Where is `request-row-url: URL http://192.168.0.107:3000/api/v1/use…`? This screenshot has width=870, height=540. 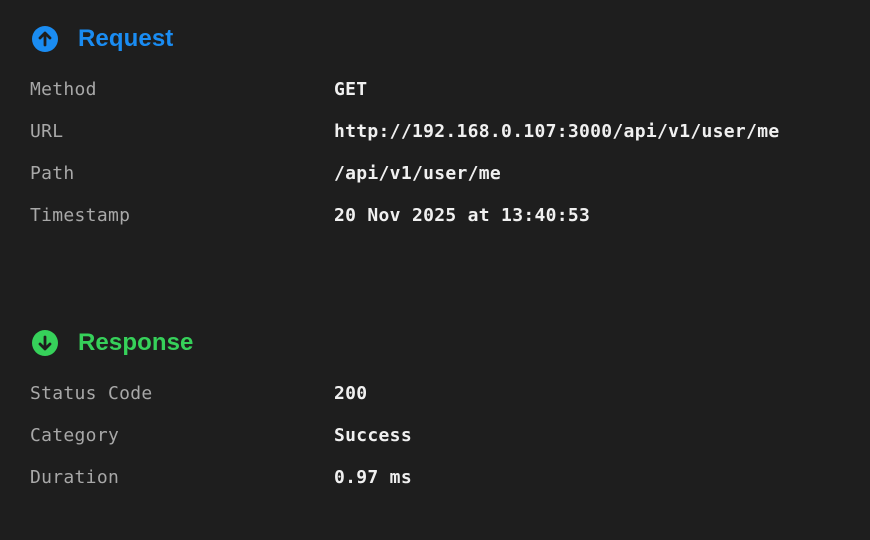
request-row-url: URL http://192.168.0.107:3000/api/v1/use… is located at coordinates (435, 131).